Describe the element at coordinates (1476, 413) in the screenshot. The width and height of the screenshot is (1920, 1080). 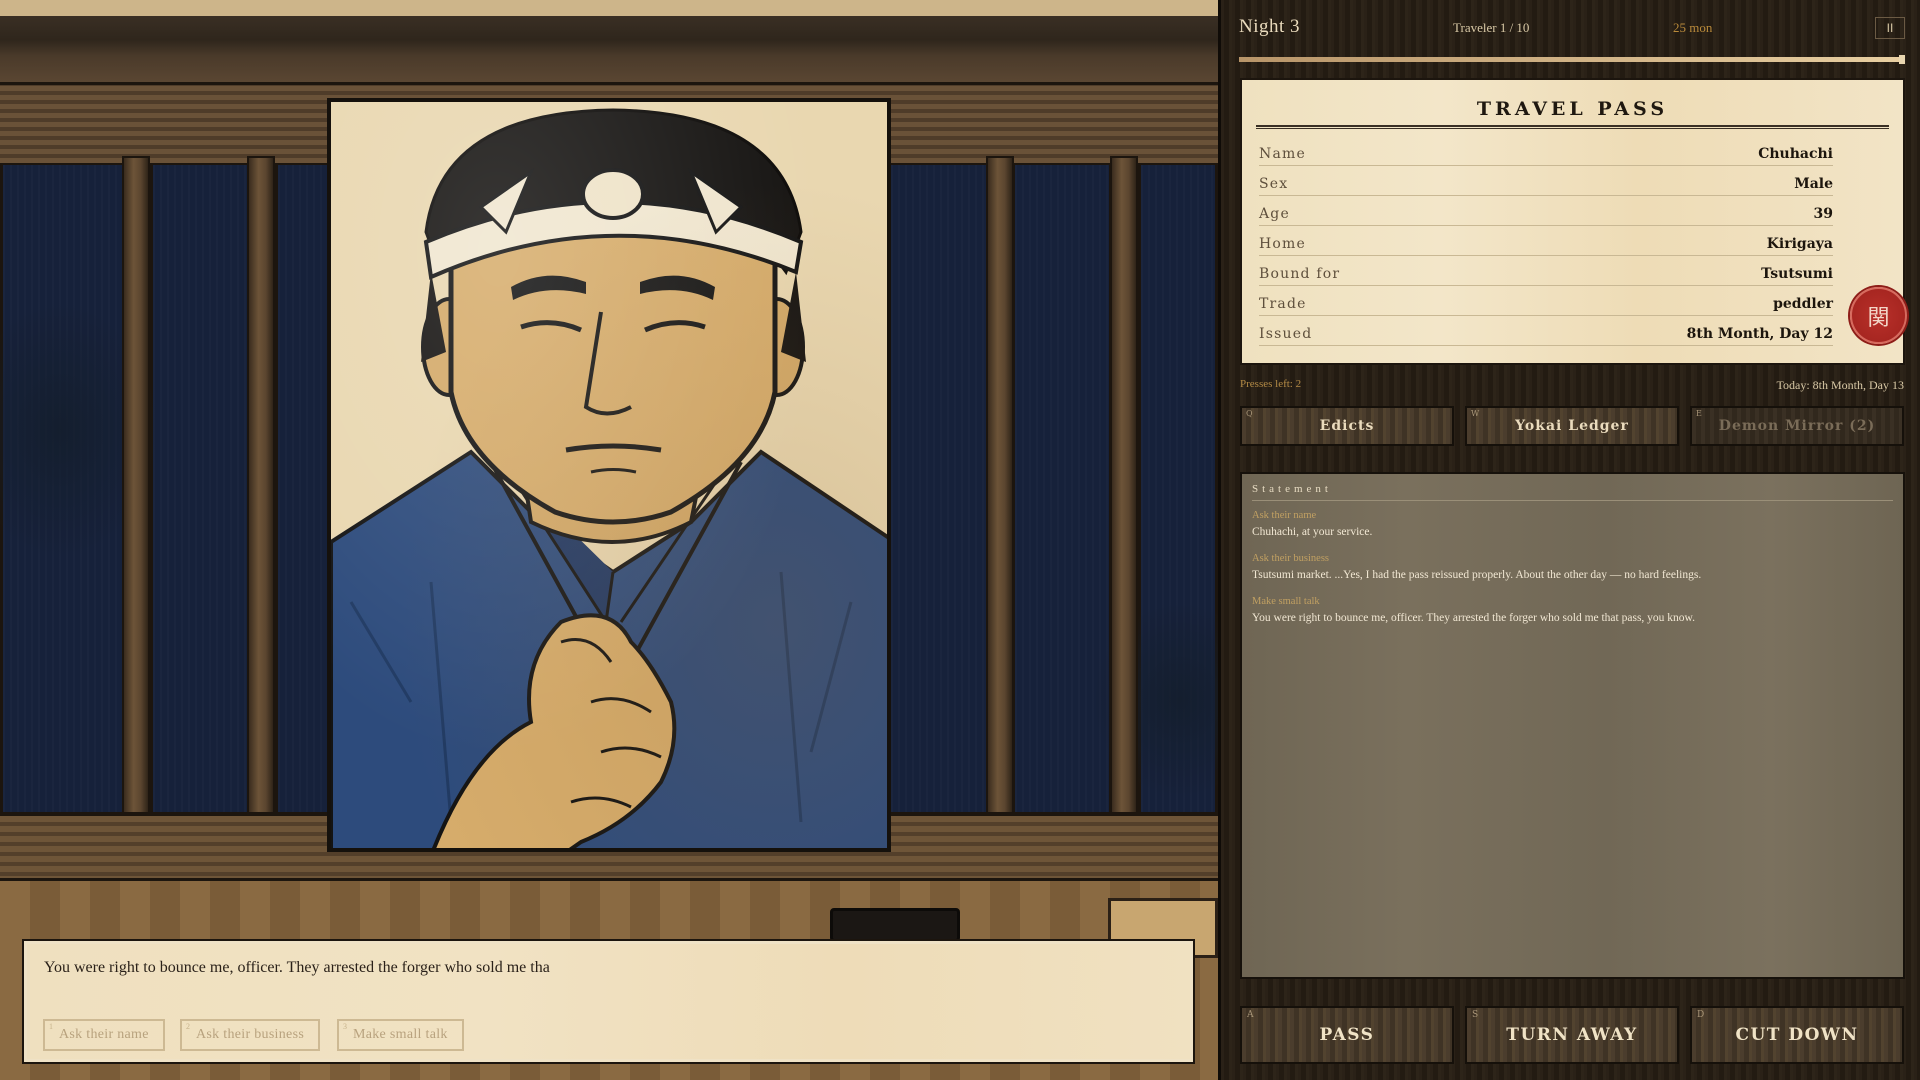
I see `hotkey-label: W` at that location.